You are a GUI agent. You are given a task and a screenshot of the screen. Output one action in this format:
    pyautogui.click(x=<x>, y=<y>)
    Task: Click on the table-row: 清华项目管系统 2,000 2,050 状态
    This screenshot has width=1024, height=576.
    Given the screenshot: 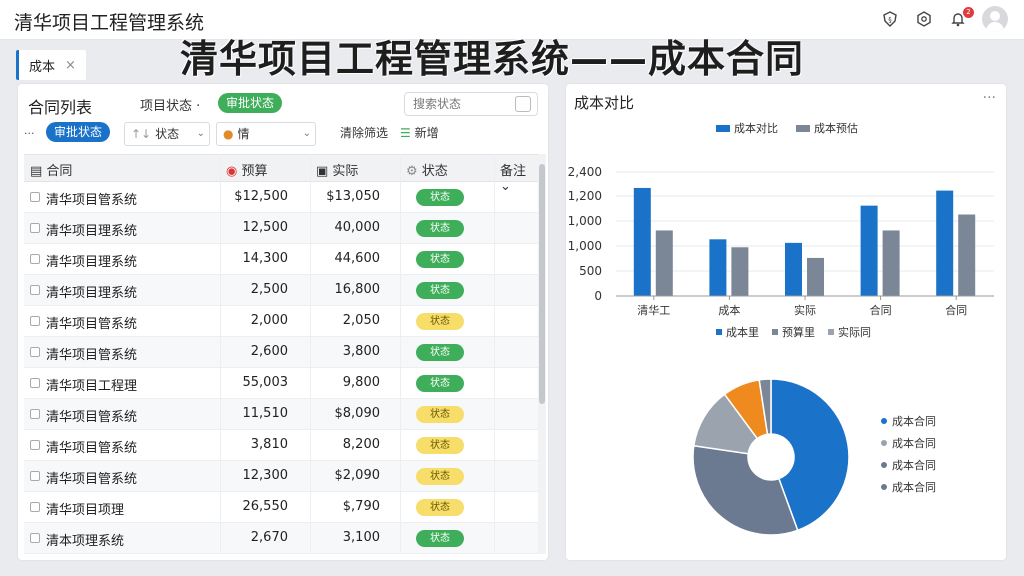 What is the action you would take?
    pyautogui.click(x=281, y=321)
    